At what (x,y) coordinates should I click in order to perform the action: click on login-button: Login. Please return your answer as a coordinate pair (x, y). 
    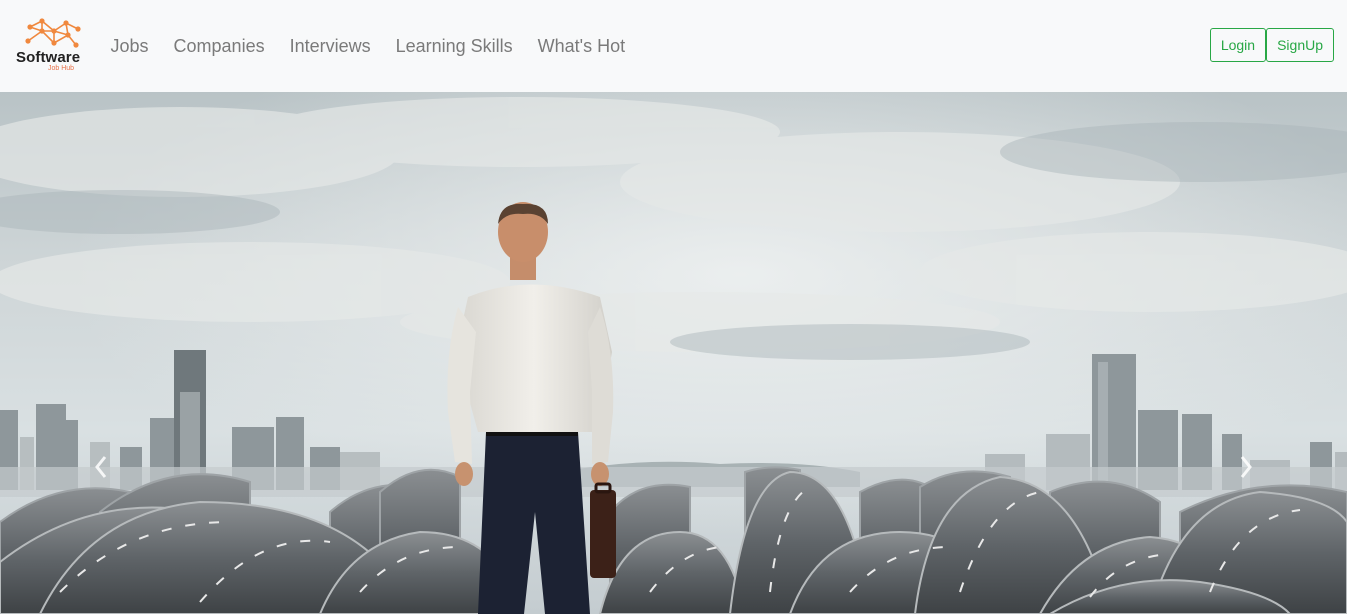
    Looking at the image, I should click on (1238, 45).